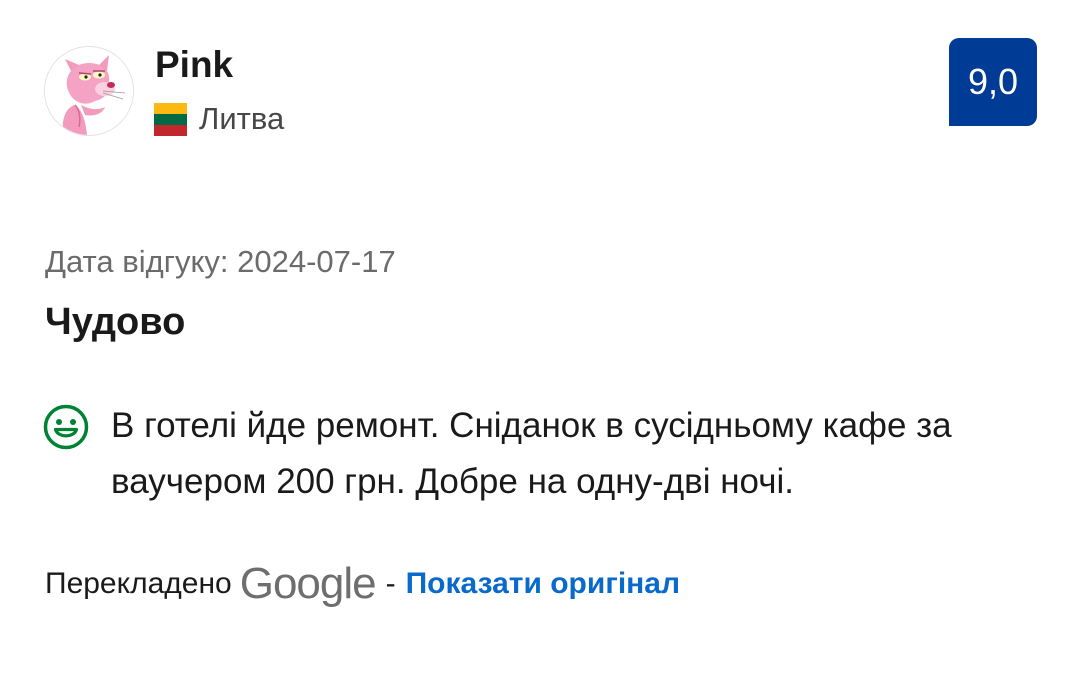 This screenshot has height=696, width=1080. What do you see at coordinates (993, 82) in the screenshot?
I see `review-score-badge: 9,0` at bounding box center [993, 82].